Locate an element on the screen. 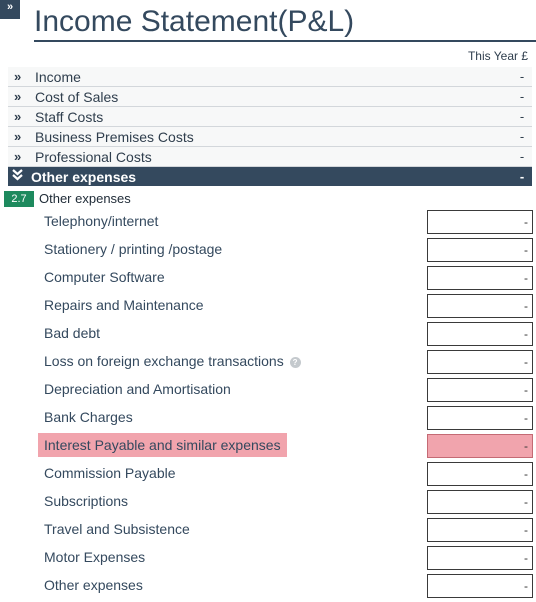 Image resolution: width=536 pixels, height=602 pixels. line-label-interest-payable: Interest Payable and similar expenses is located at coordinates (162, 445).